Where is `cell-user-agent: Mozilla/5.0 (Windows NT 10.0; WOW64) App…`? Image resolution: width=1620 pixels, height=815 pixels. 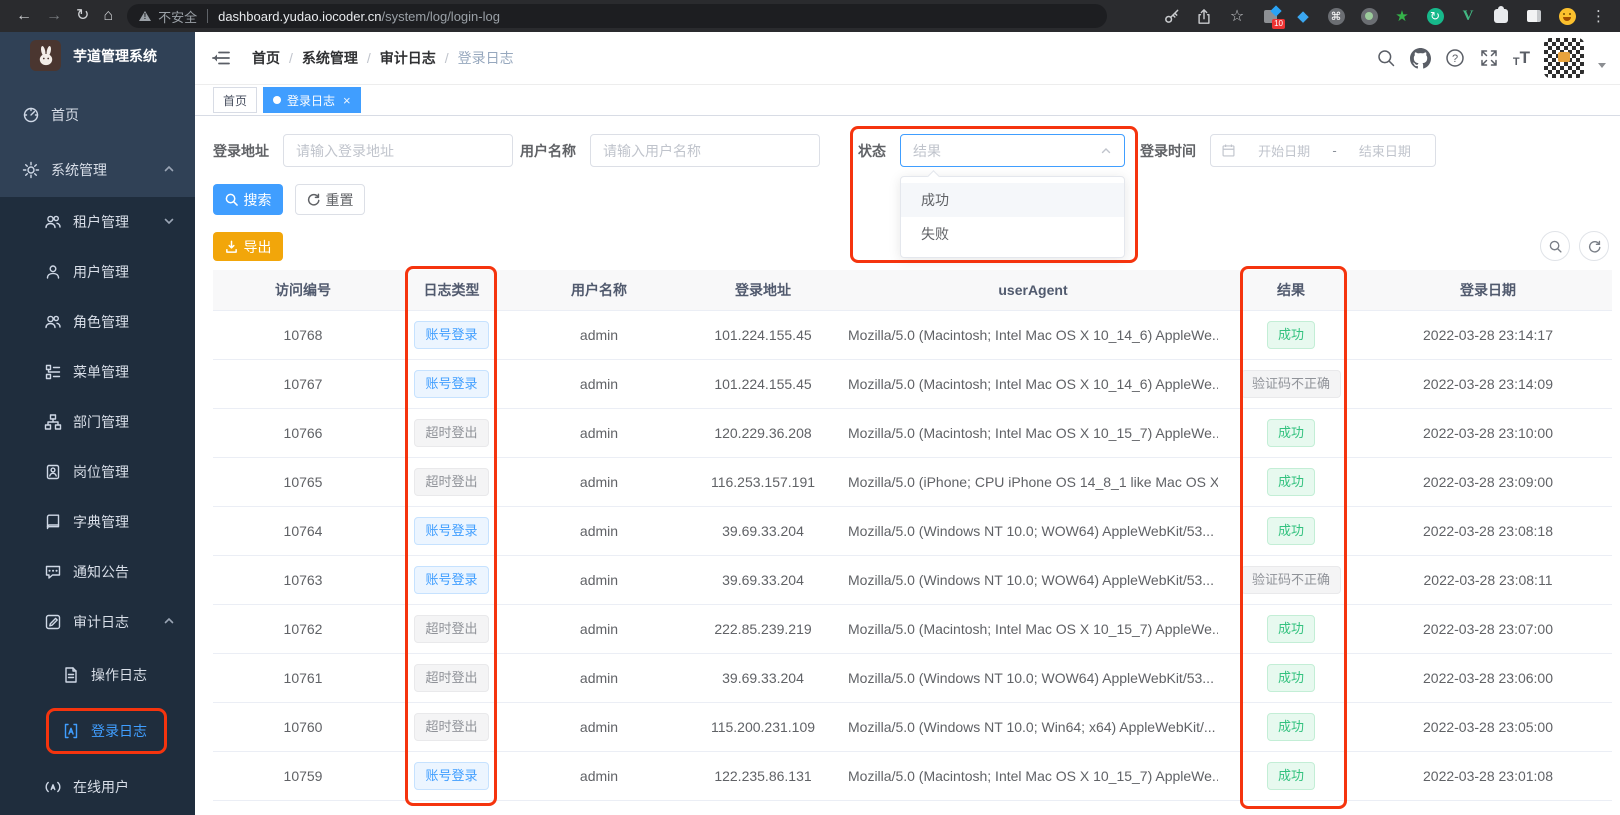 cell-user-agent: Mozilla/5.0 (Windows NT 10.0; WOW64) App… is located at coordinates (1028, 531).